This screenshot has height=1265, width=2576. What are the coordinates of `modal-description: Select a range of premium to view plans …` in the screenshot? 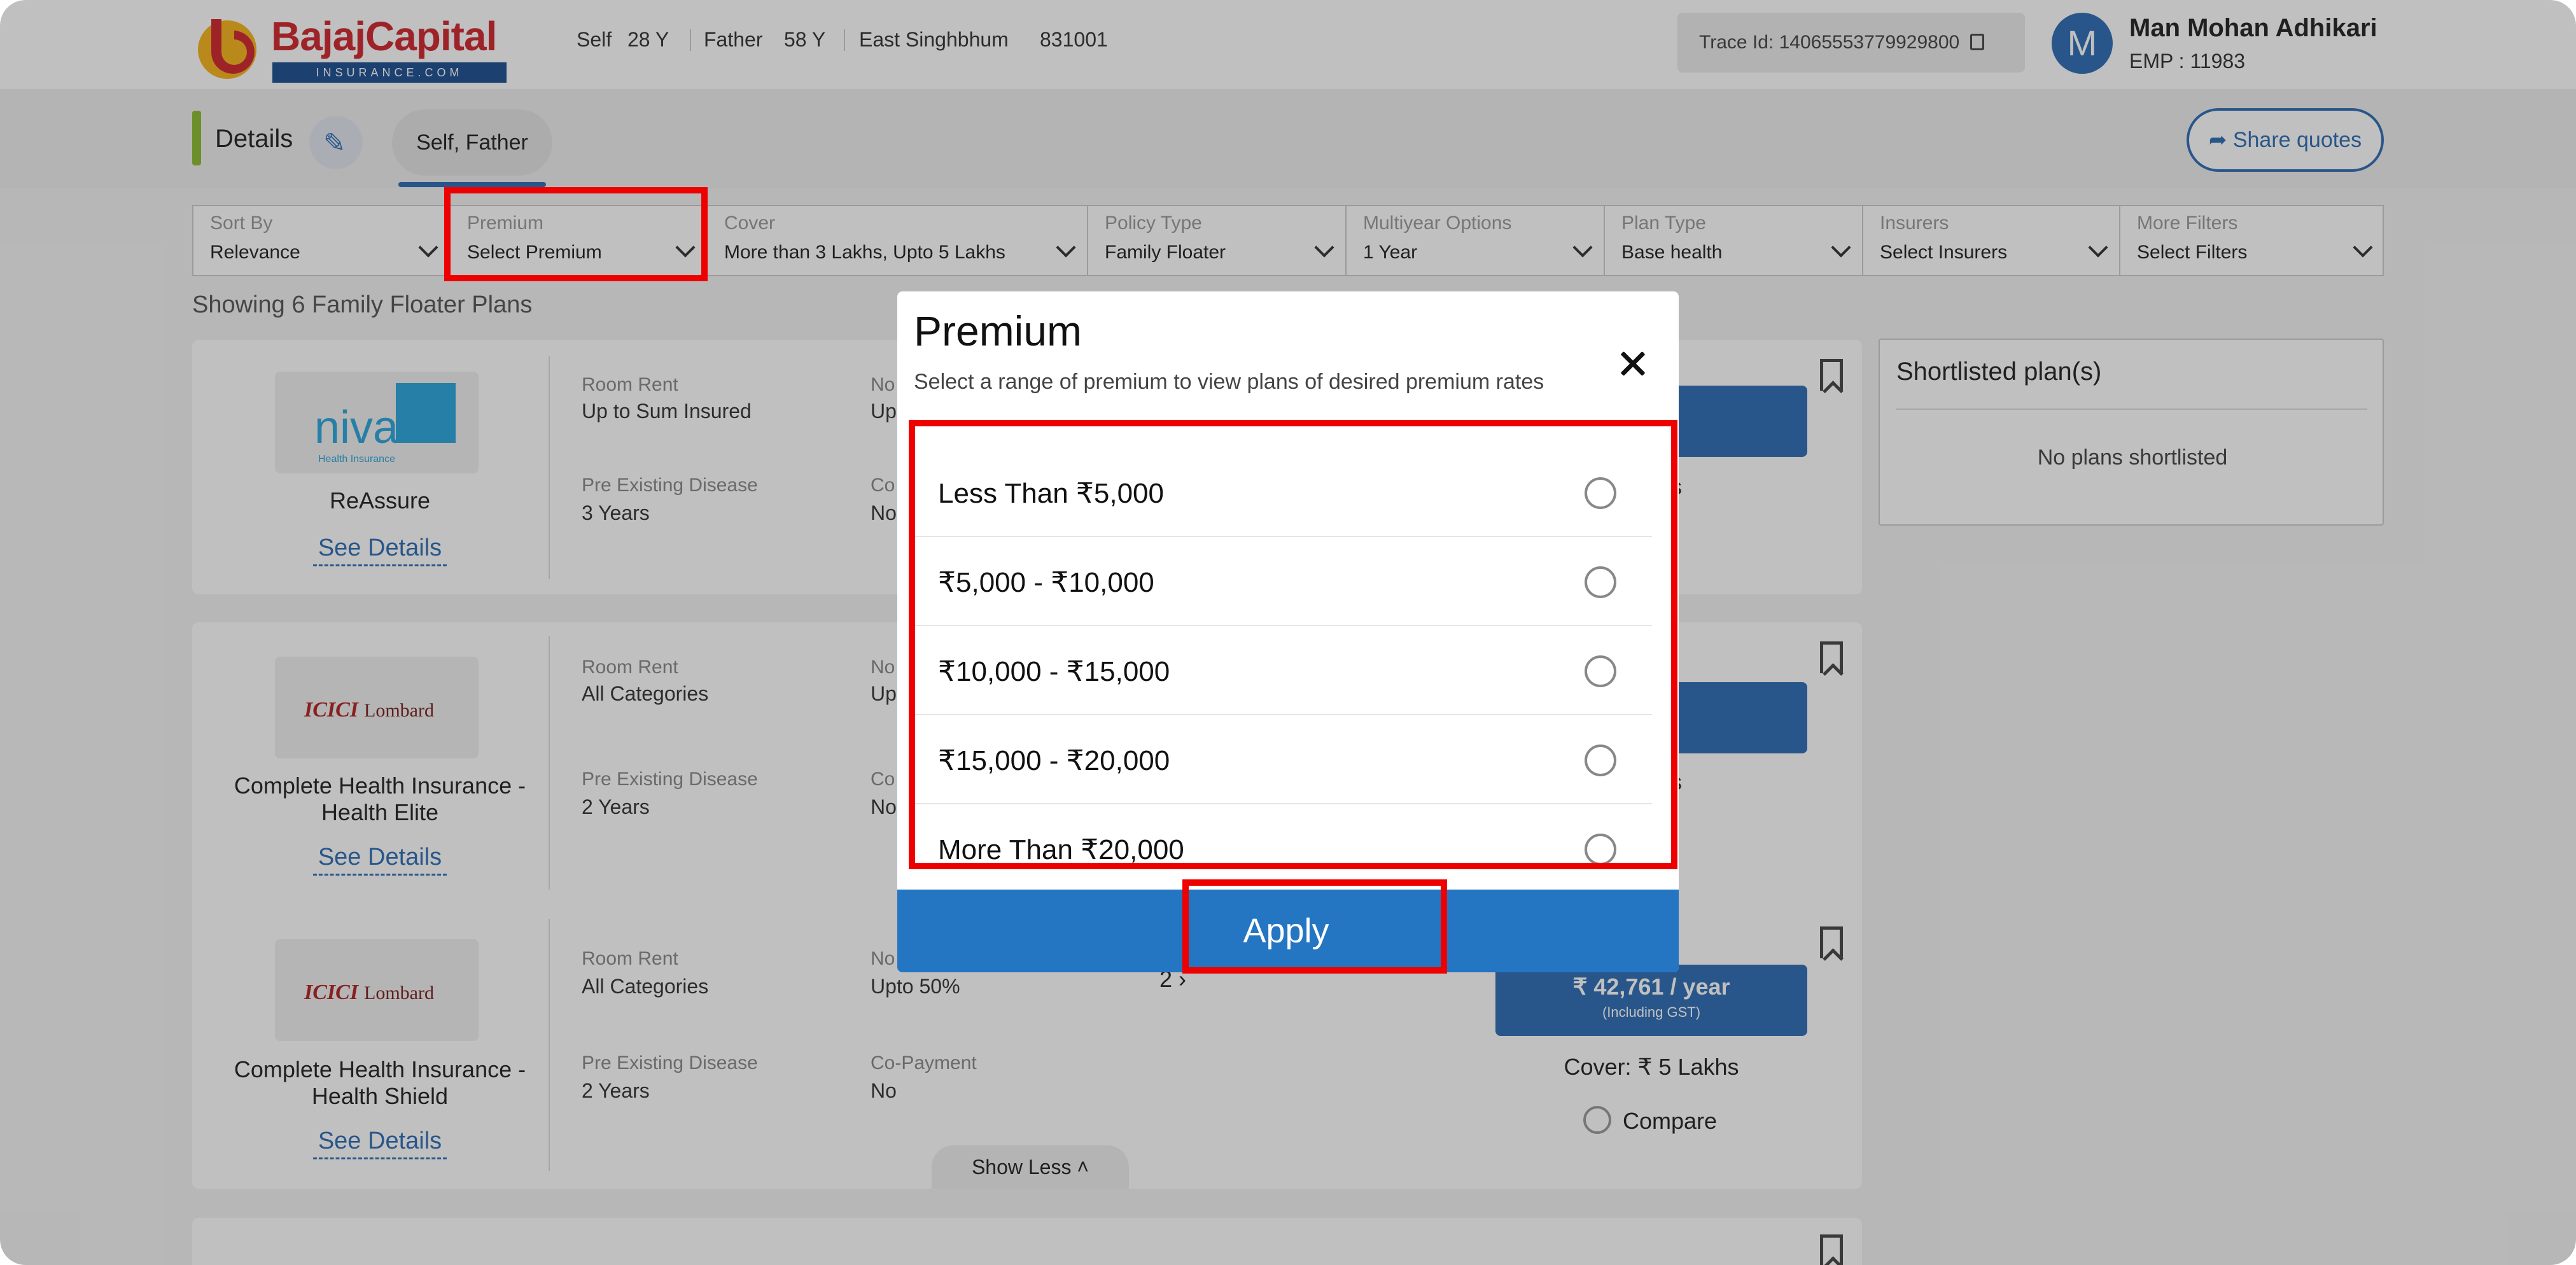 It's located at (1229, 382).